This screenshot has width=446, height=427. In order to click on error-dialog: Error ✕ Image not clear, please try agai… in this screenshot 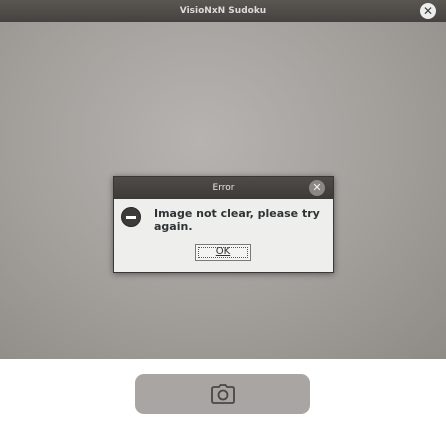, I will do `click(223, 224)`.